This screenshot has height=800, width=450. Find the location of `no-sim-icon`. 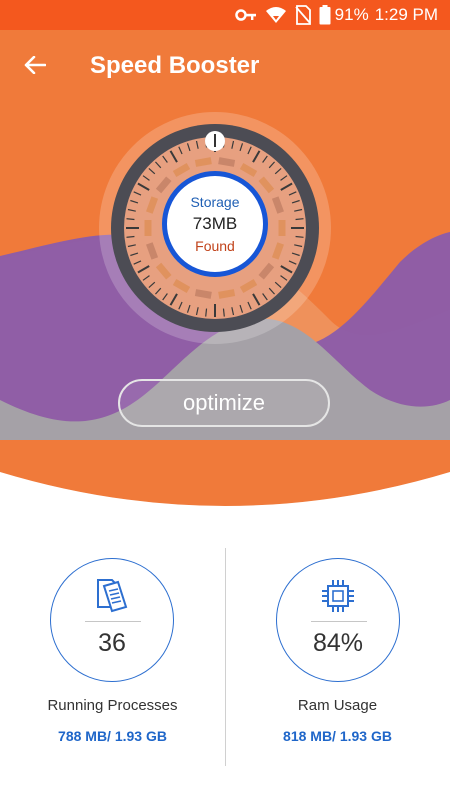

no-sim-icon is located at coordinates (302, 15).